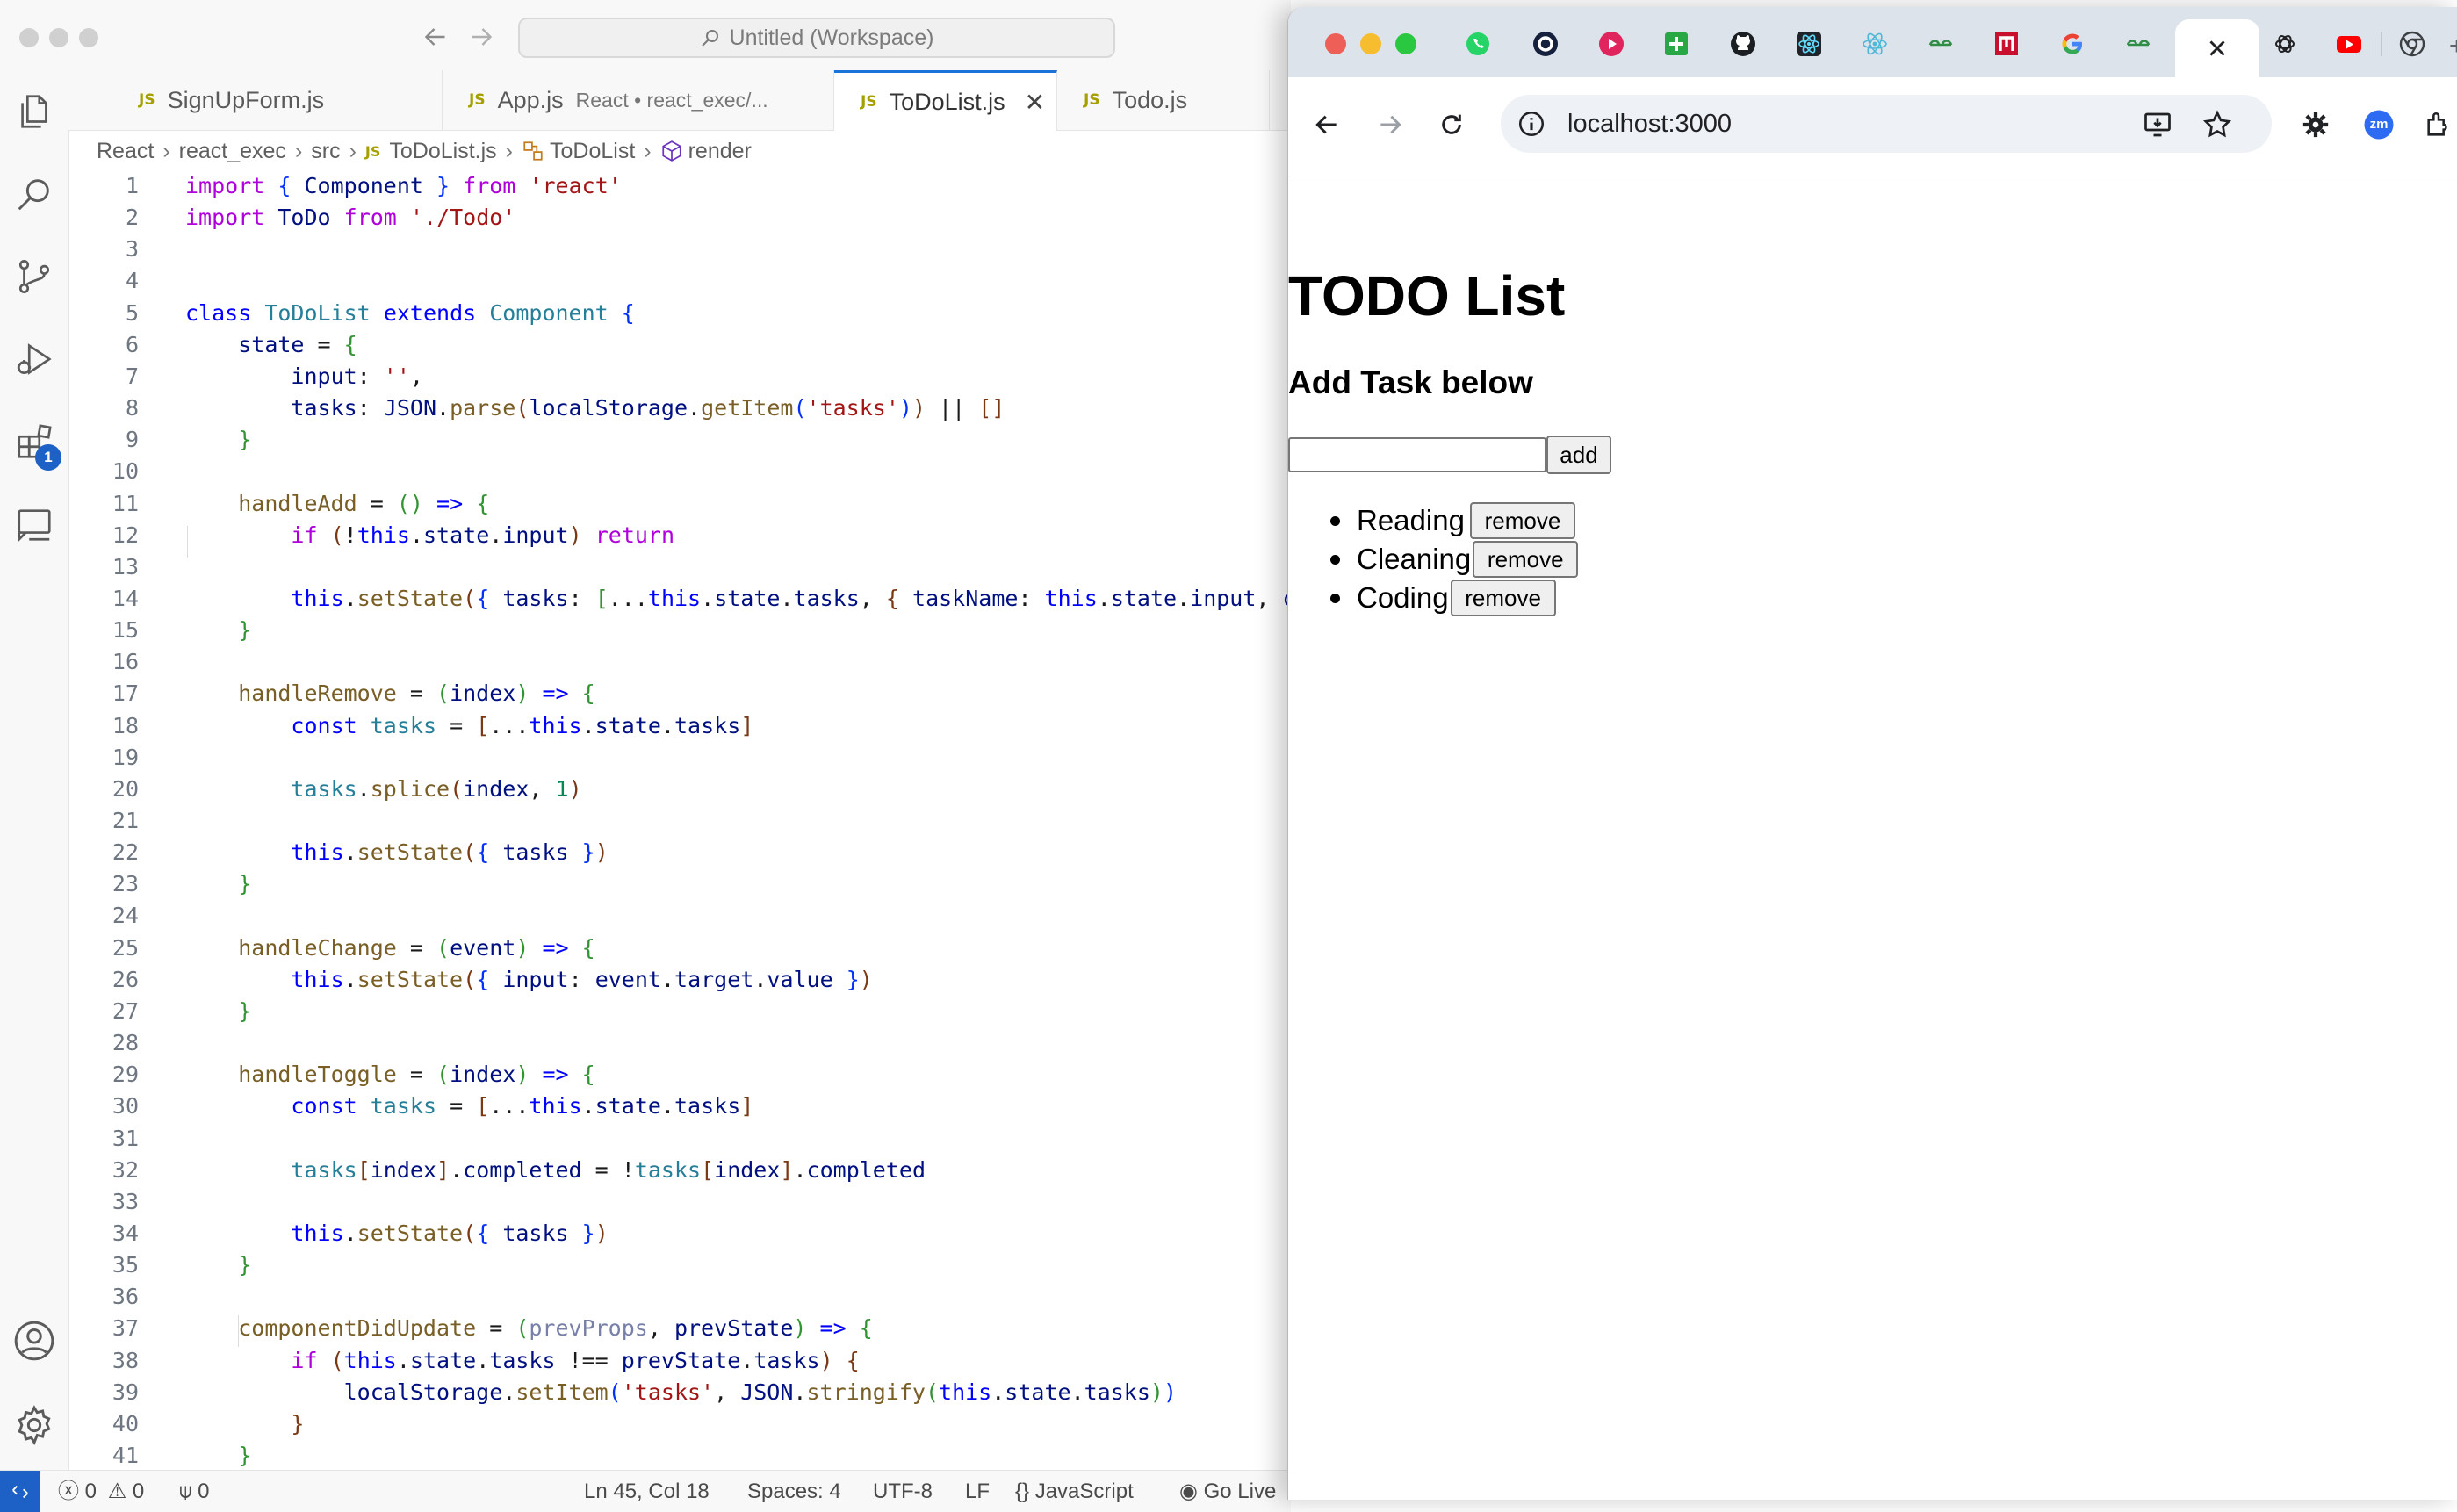 The image size is (2457, 1512). What do you see at coordinates (680, 1202) in the screenshot?
I see `code-line: 33` at bounding box center [680, 1202].